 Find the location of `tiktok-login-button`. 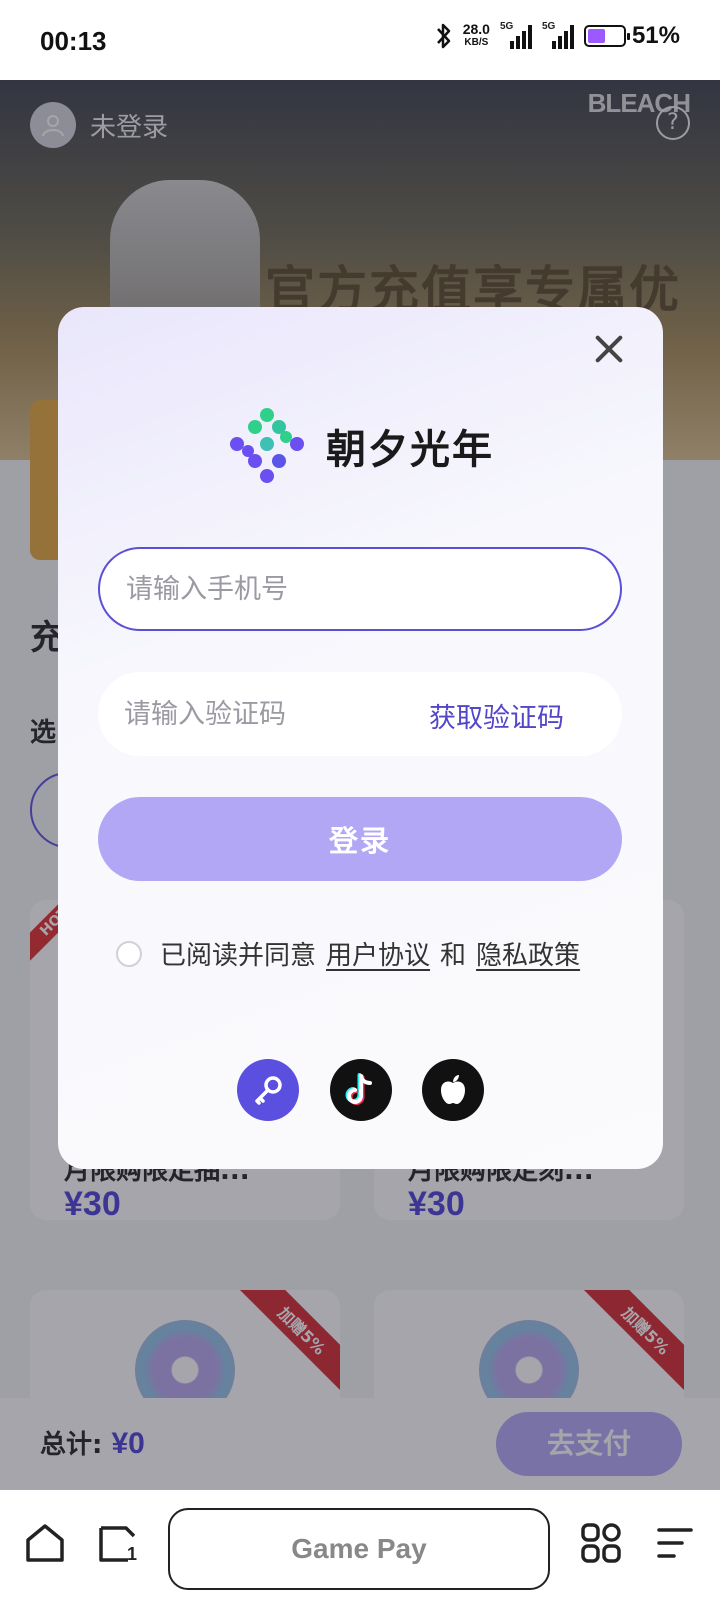

tiktok-login-button is located at coordinates (361, 1090).